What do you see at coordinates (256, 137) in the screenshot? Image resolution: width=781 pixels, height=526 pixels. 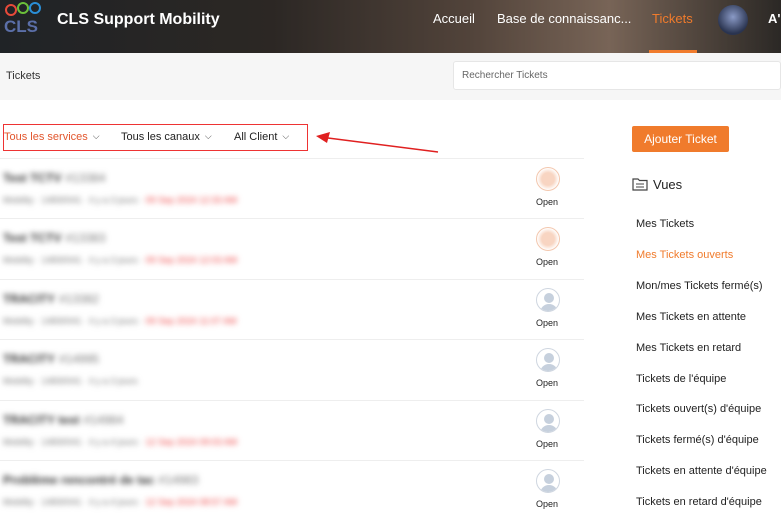 I see `filter-client-label: All Client` at bounding box center [256, 137].